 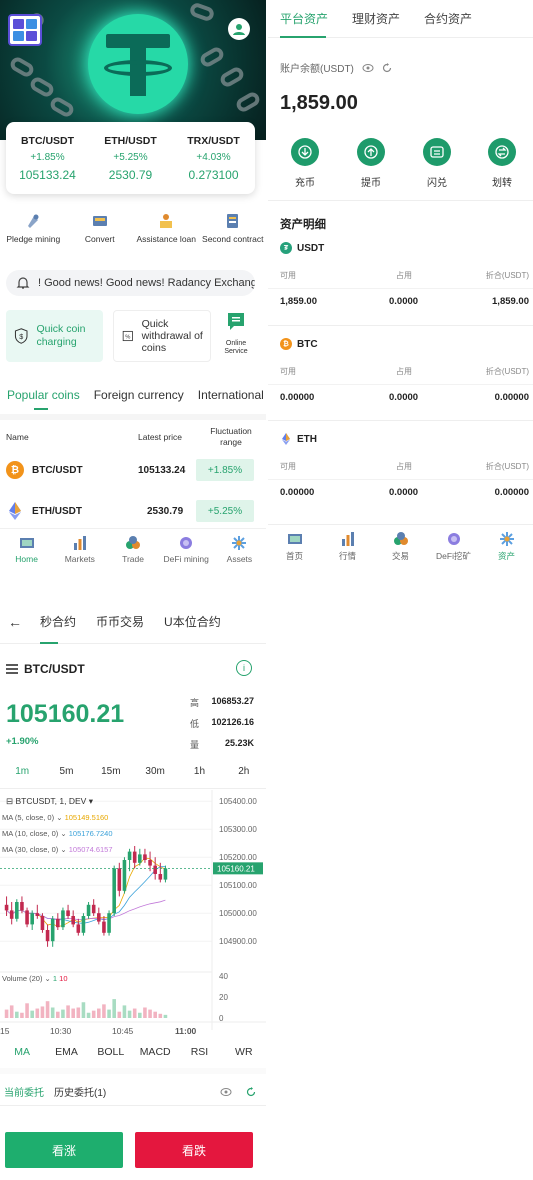 I want to click on nav-markets: 行情, so click(x=347, y=548).